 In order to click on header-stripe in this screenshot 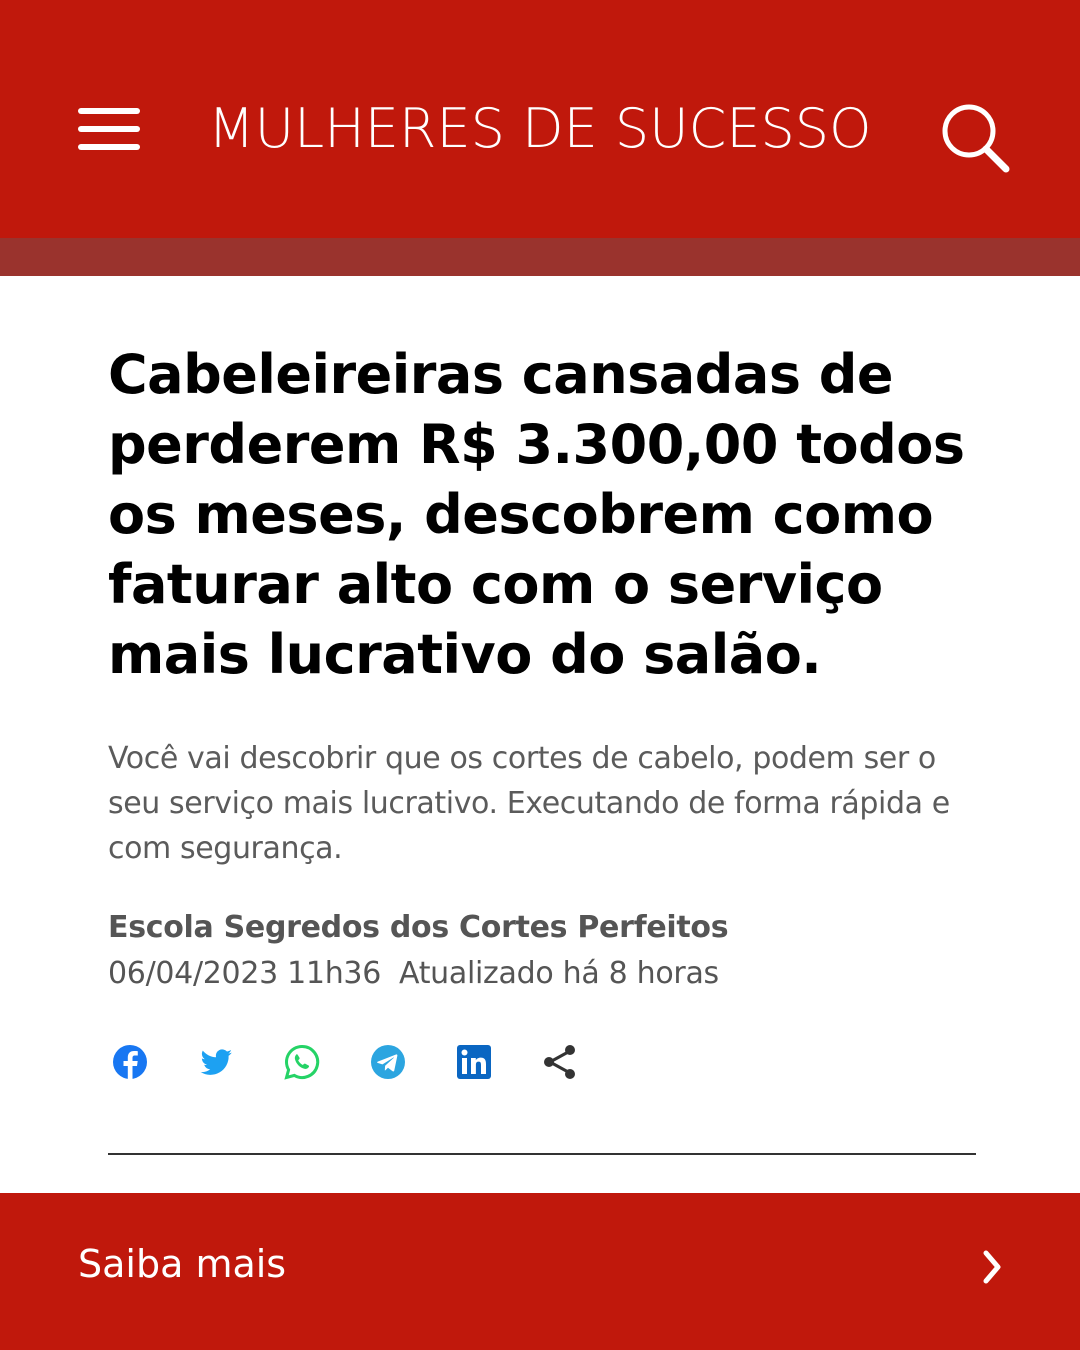, I will do `click(540, 257)`.